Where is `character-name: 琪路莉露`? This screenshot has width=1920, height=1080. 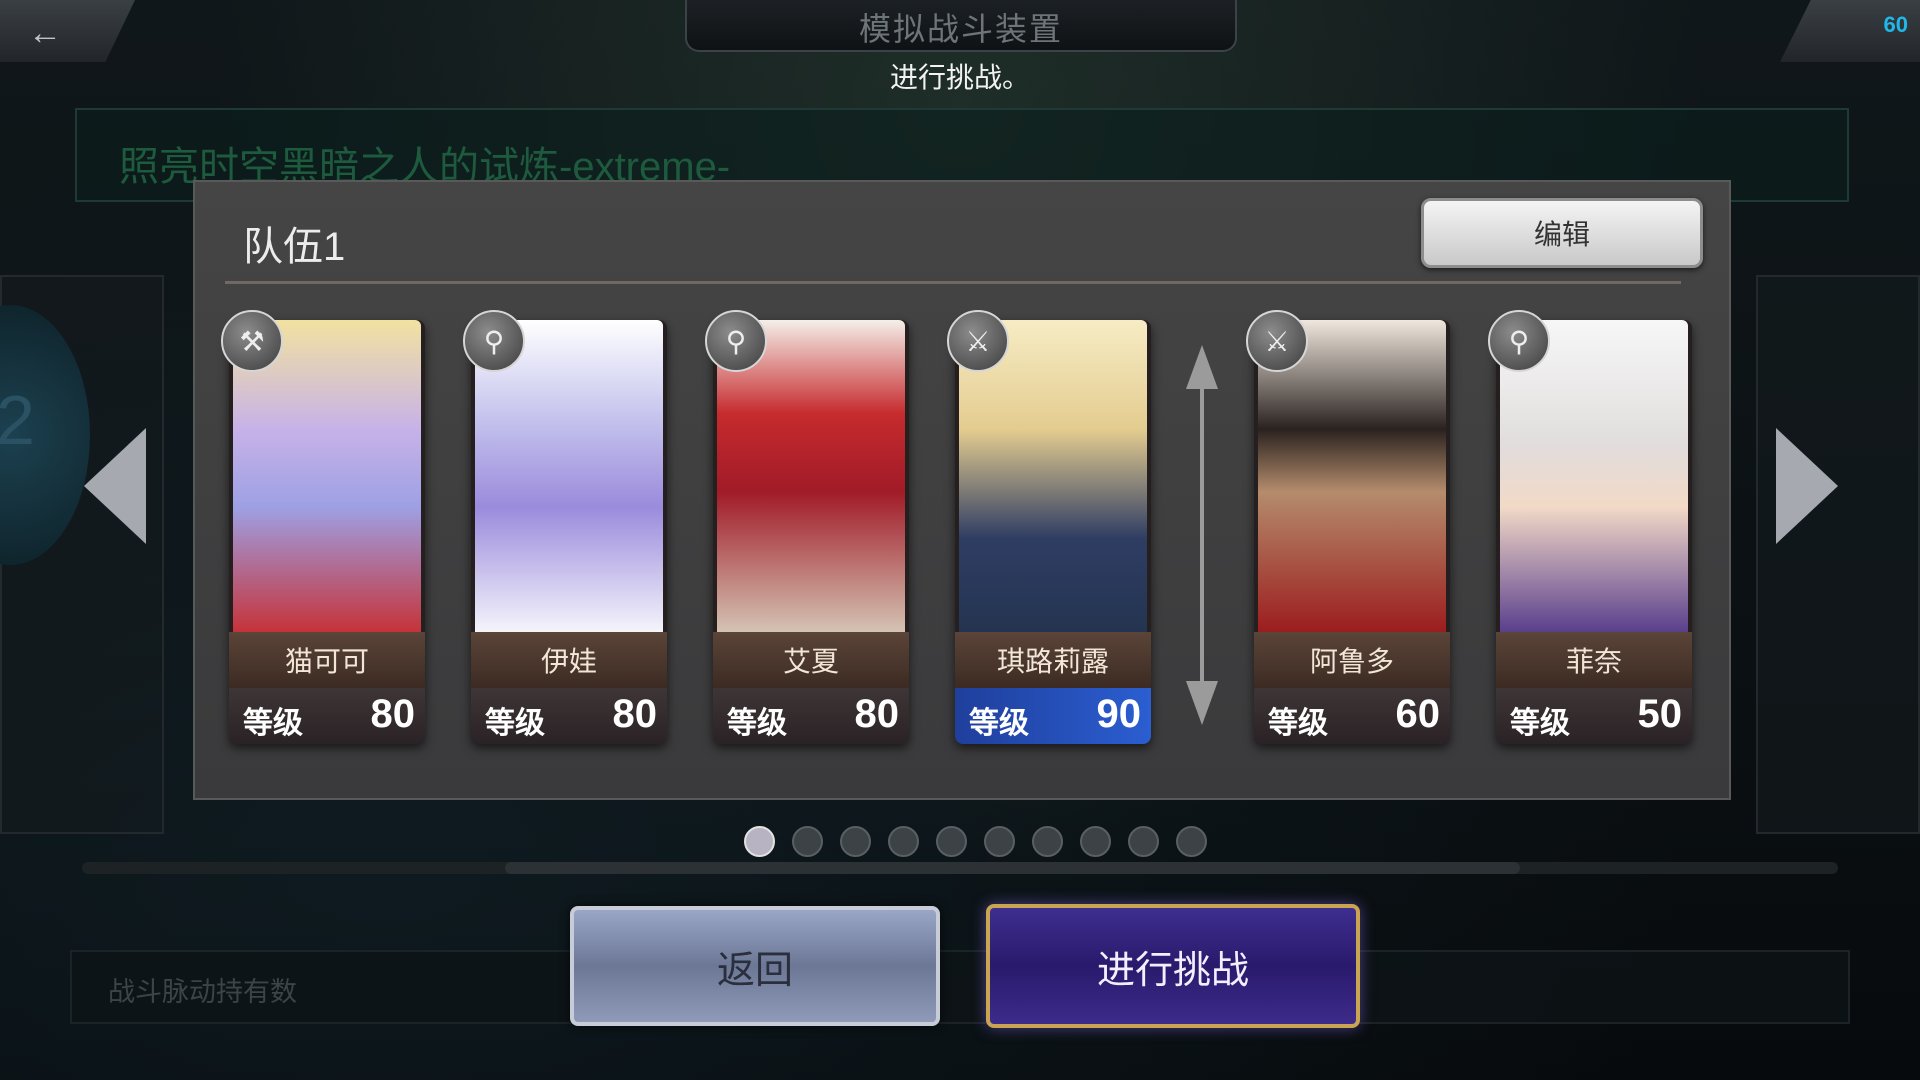 character-name: 琪路莉露 is located at coordinates (1053, 660).